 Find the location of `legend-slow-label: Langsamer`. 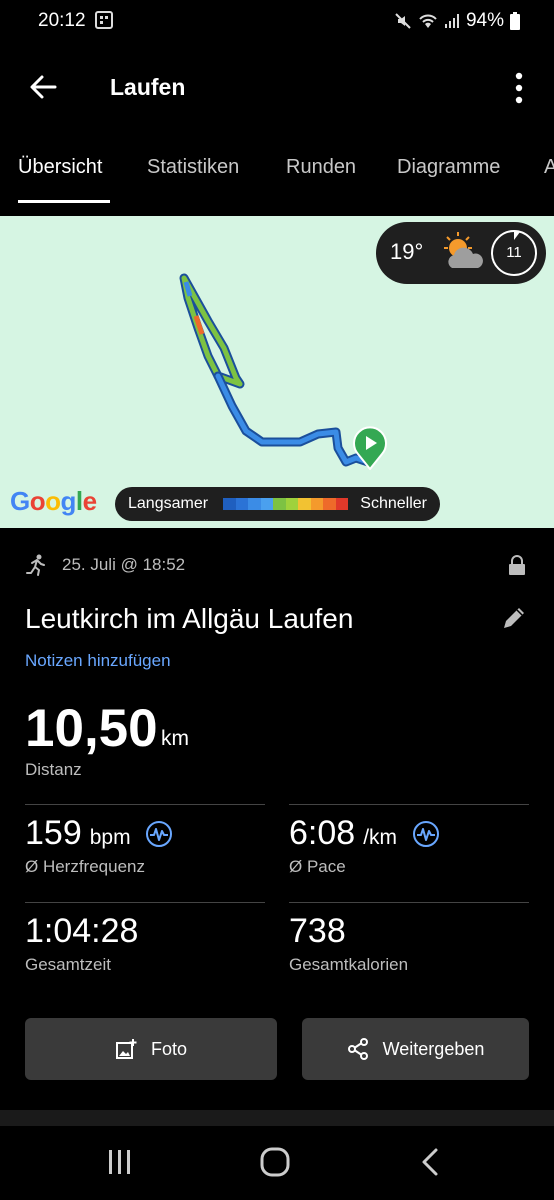

legend-slow-label: Langsamer is located at coordinates (168, 503).